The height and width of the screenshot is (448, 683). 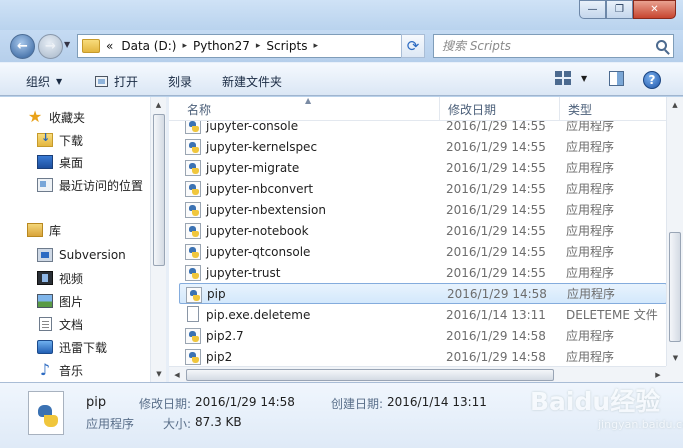 What do you see at coordinates (563, 78) in the screenshot?
I see `views-icon` at bounding box center [563, 78].